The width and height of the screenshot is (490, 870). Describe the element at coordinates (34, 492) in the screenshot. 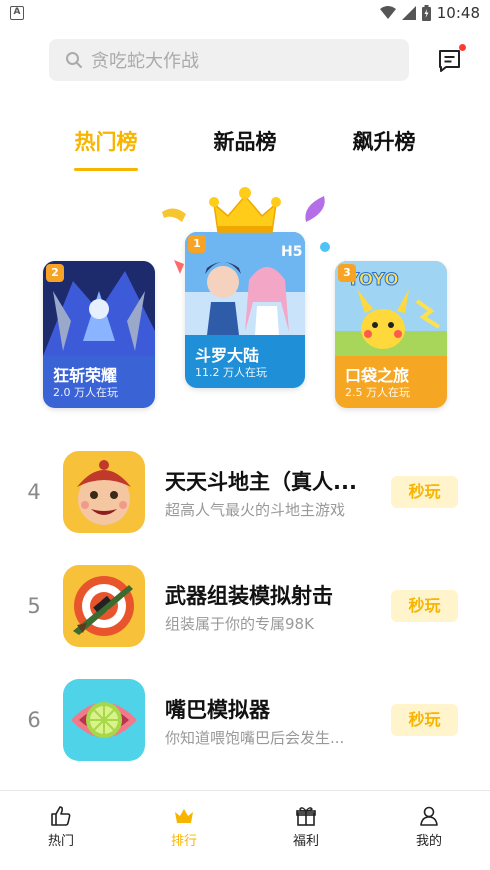

I see `rank-number: 4` at that location.